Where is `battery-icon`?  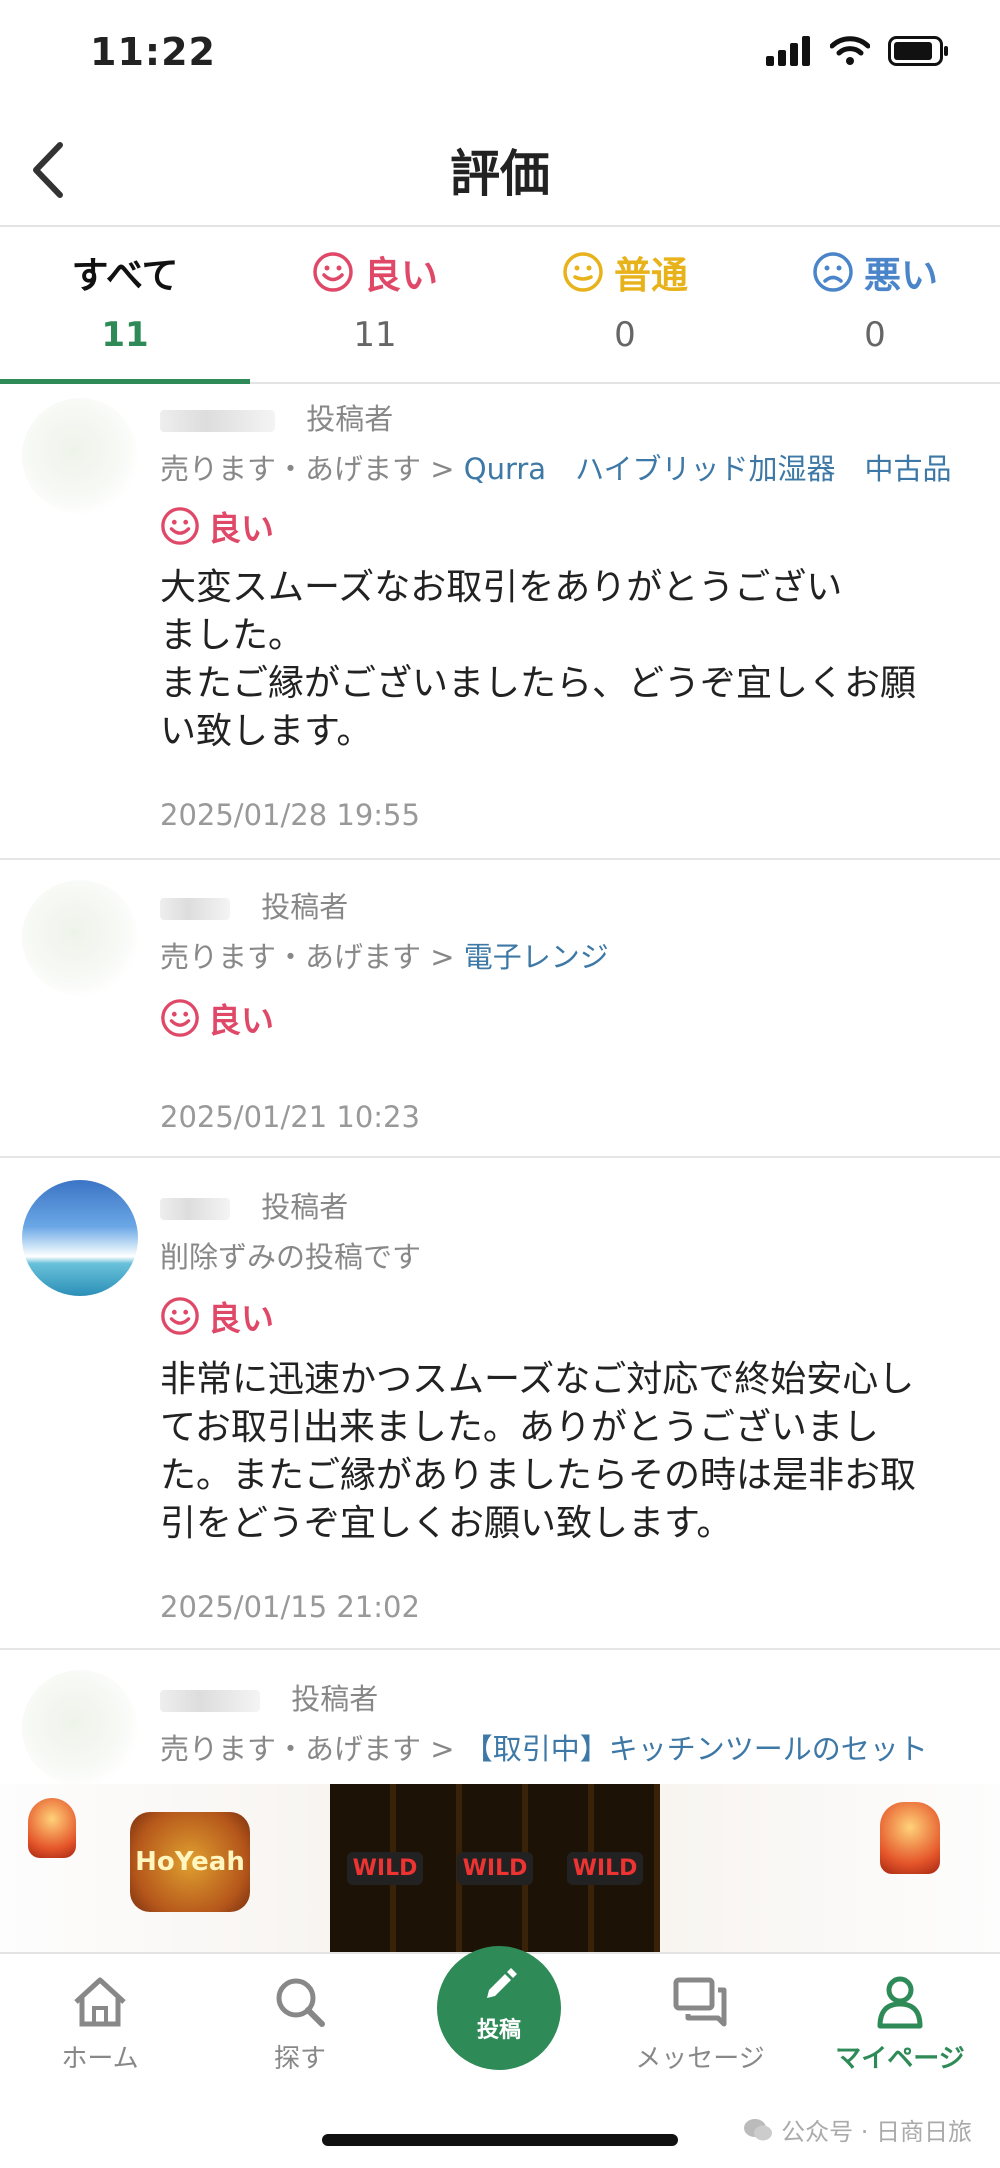 battery-icon is located at coordinates (918, 51).